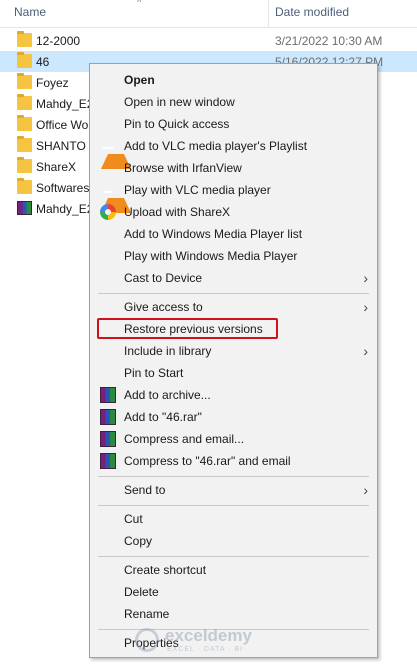 The height and width of the screenshot is (672, 417). Describe the element at coordinates (147, 640) in the screenshot. I see `exceldemy-logo-icon` at that location.